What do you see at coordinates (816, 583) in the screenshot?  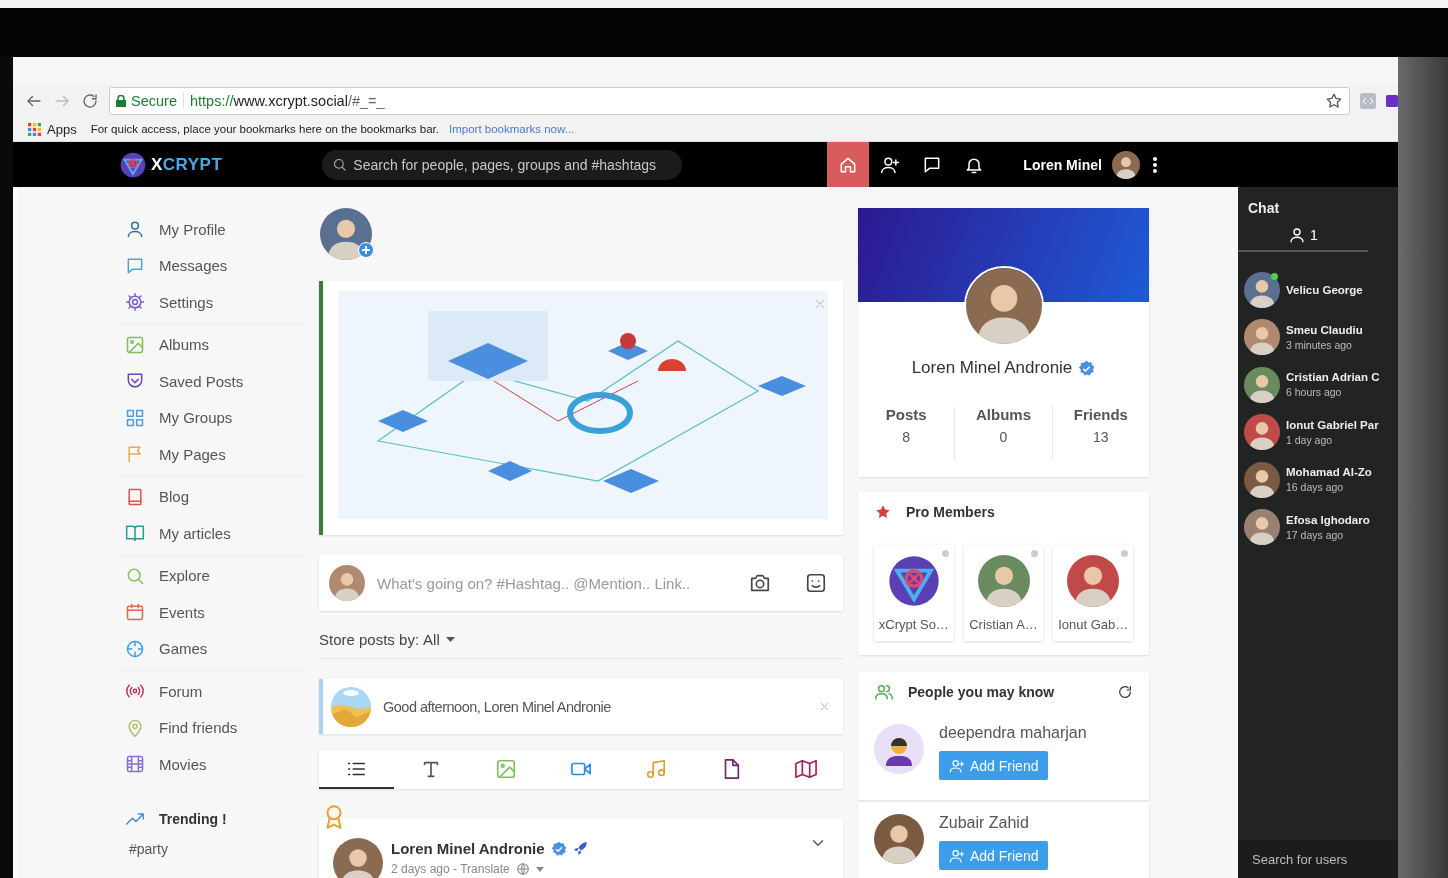 I see `sticker-icon` at bounding box center [816, 583].